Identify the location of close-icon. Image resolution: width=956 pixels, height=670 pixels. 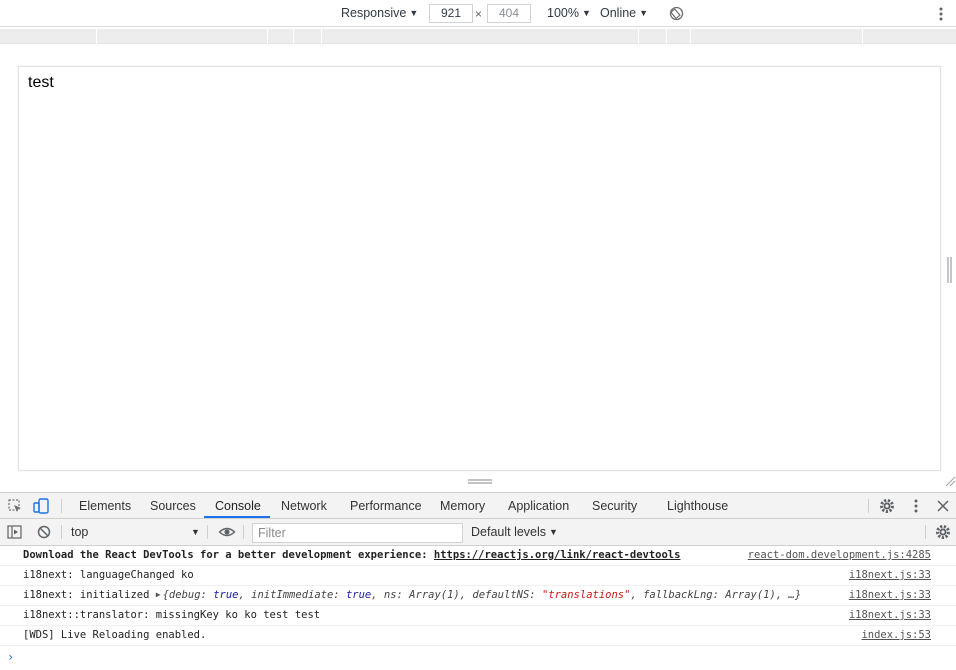
(943, 506).